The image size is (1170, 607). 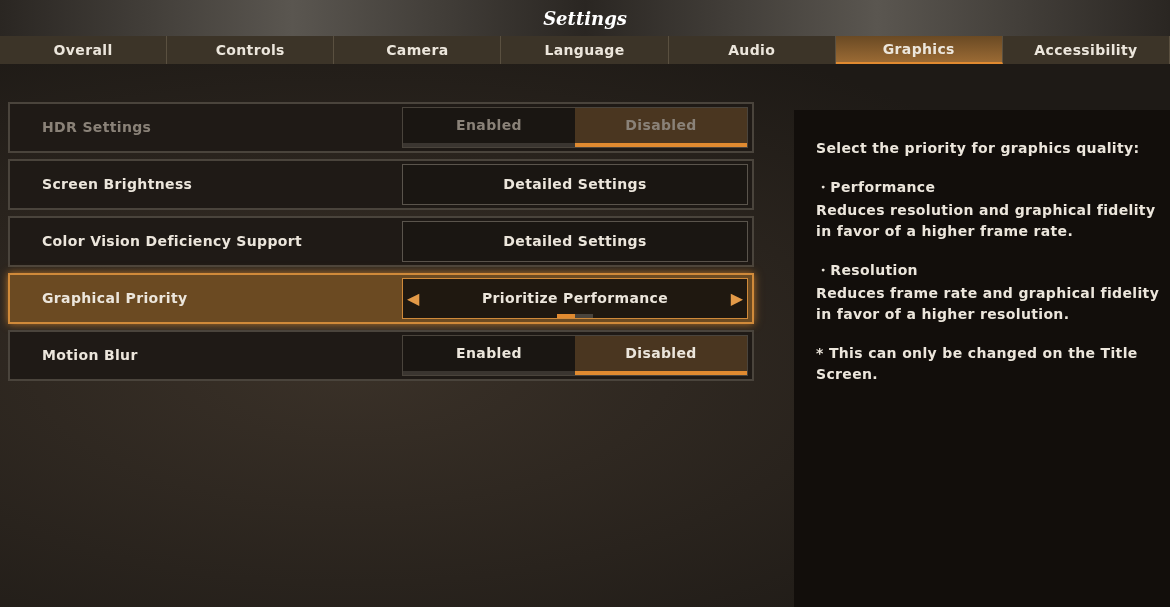 What do you see at coordinates (381, 298) in the screenshot?
I see `setting-row: Graphical Priority ◀ Prioritize Performance ▶` at bounding box center [381, 298].